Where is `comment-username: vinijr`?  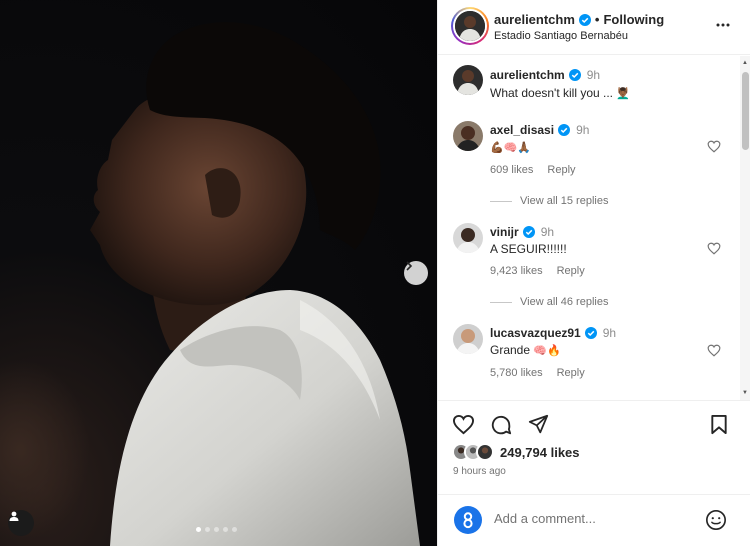 comment-username: vinijr is located at coordinates (504, 232).